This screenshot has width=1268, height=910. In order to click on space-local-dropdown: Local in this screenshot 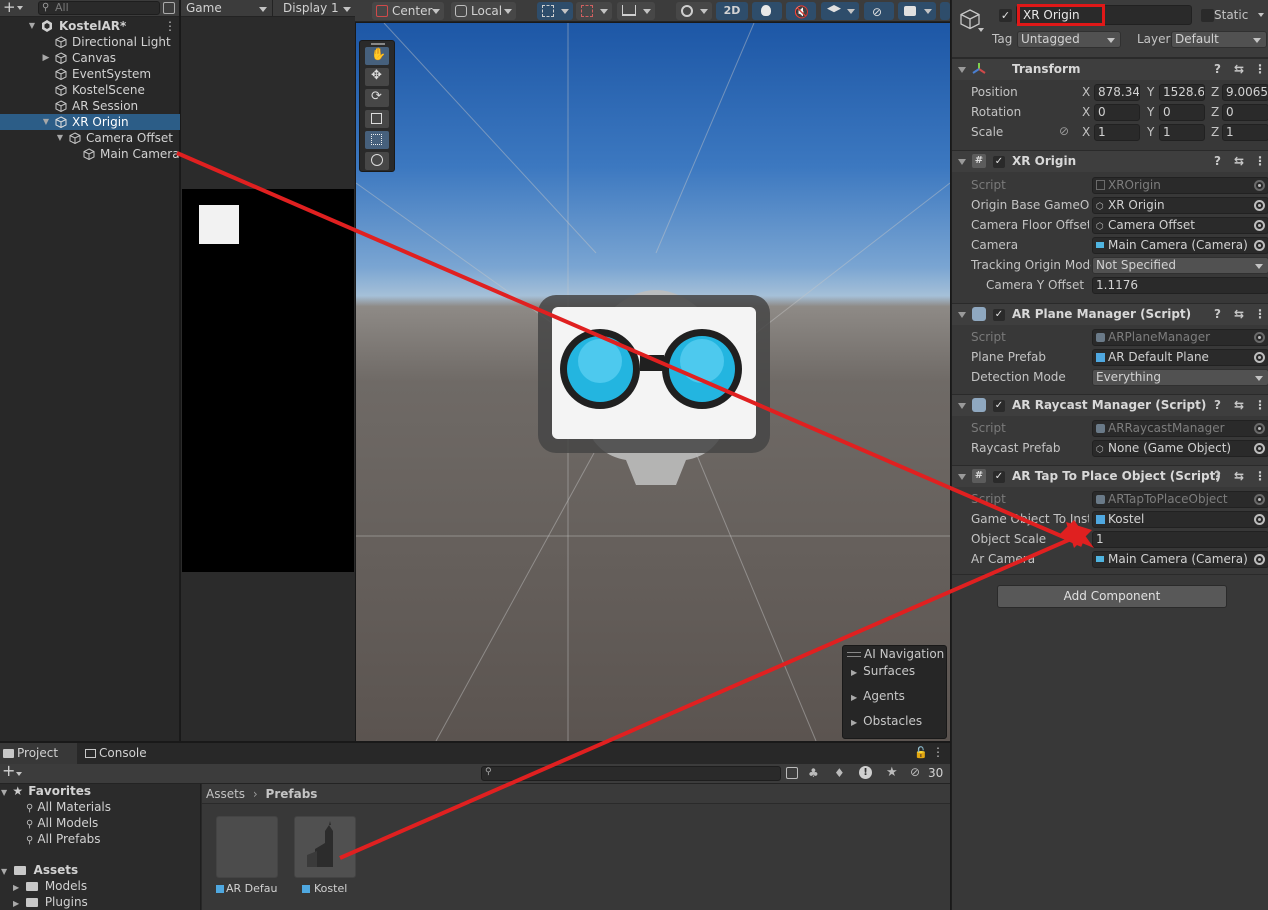, I will do `click(483, 11)`.